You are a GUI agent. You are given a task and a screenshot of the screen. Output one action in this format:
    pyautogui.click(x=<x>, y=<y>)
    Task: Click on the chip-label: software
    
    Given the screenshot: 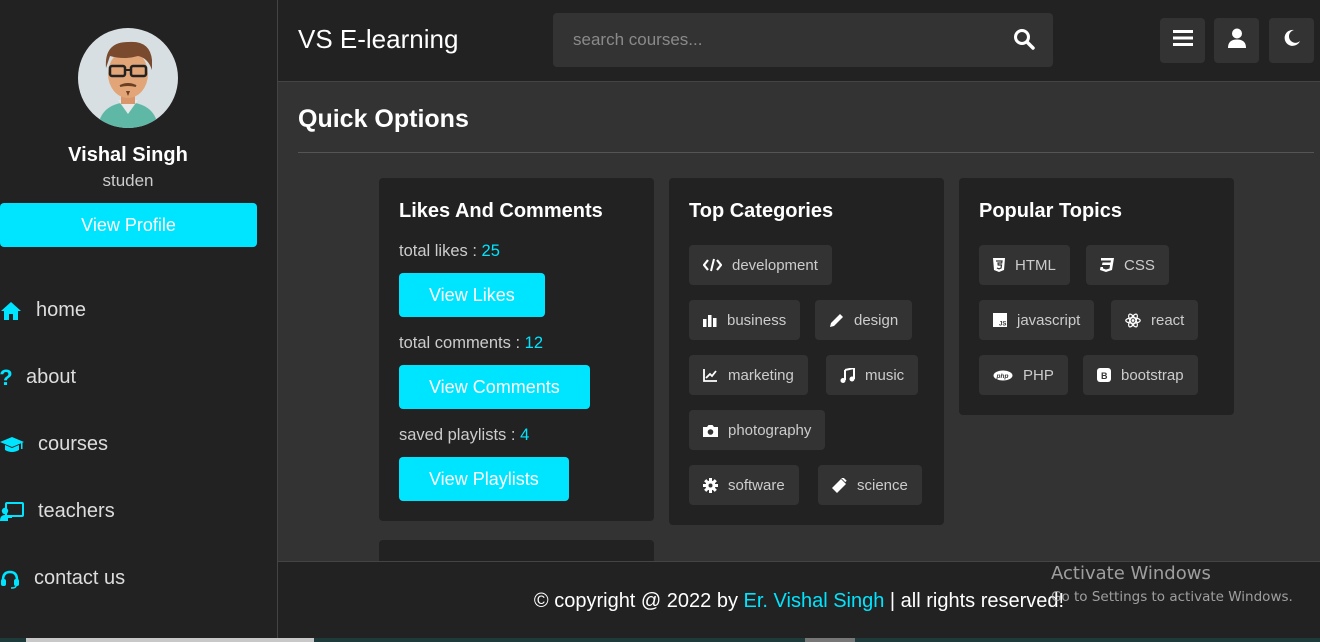 What is the action you would take?
    pyautogui.click(x=756, y=485)
    